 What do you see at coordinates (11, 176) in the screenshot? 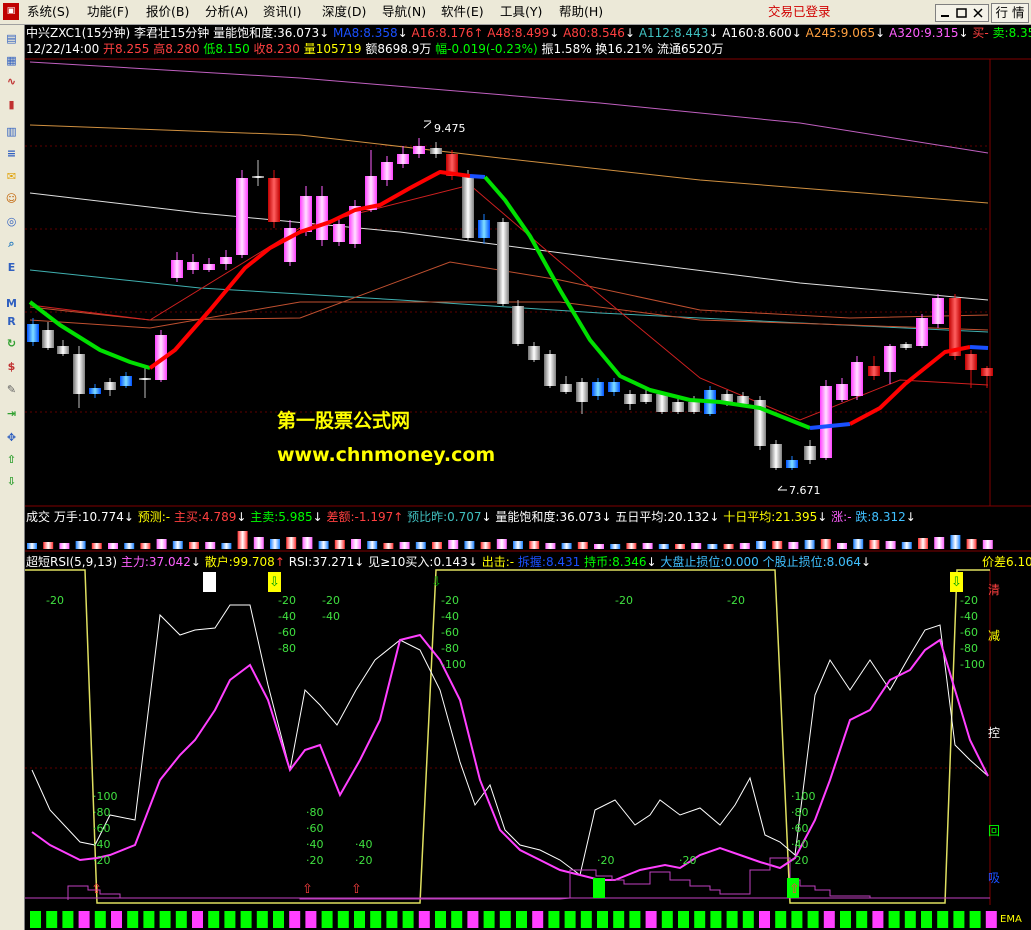
I see `mail-icon: ✉` at bounding box center [11, 176].